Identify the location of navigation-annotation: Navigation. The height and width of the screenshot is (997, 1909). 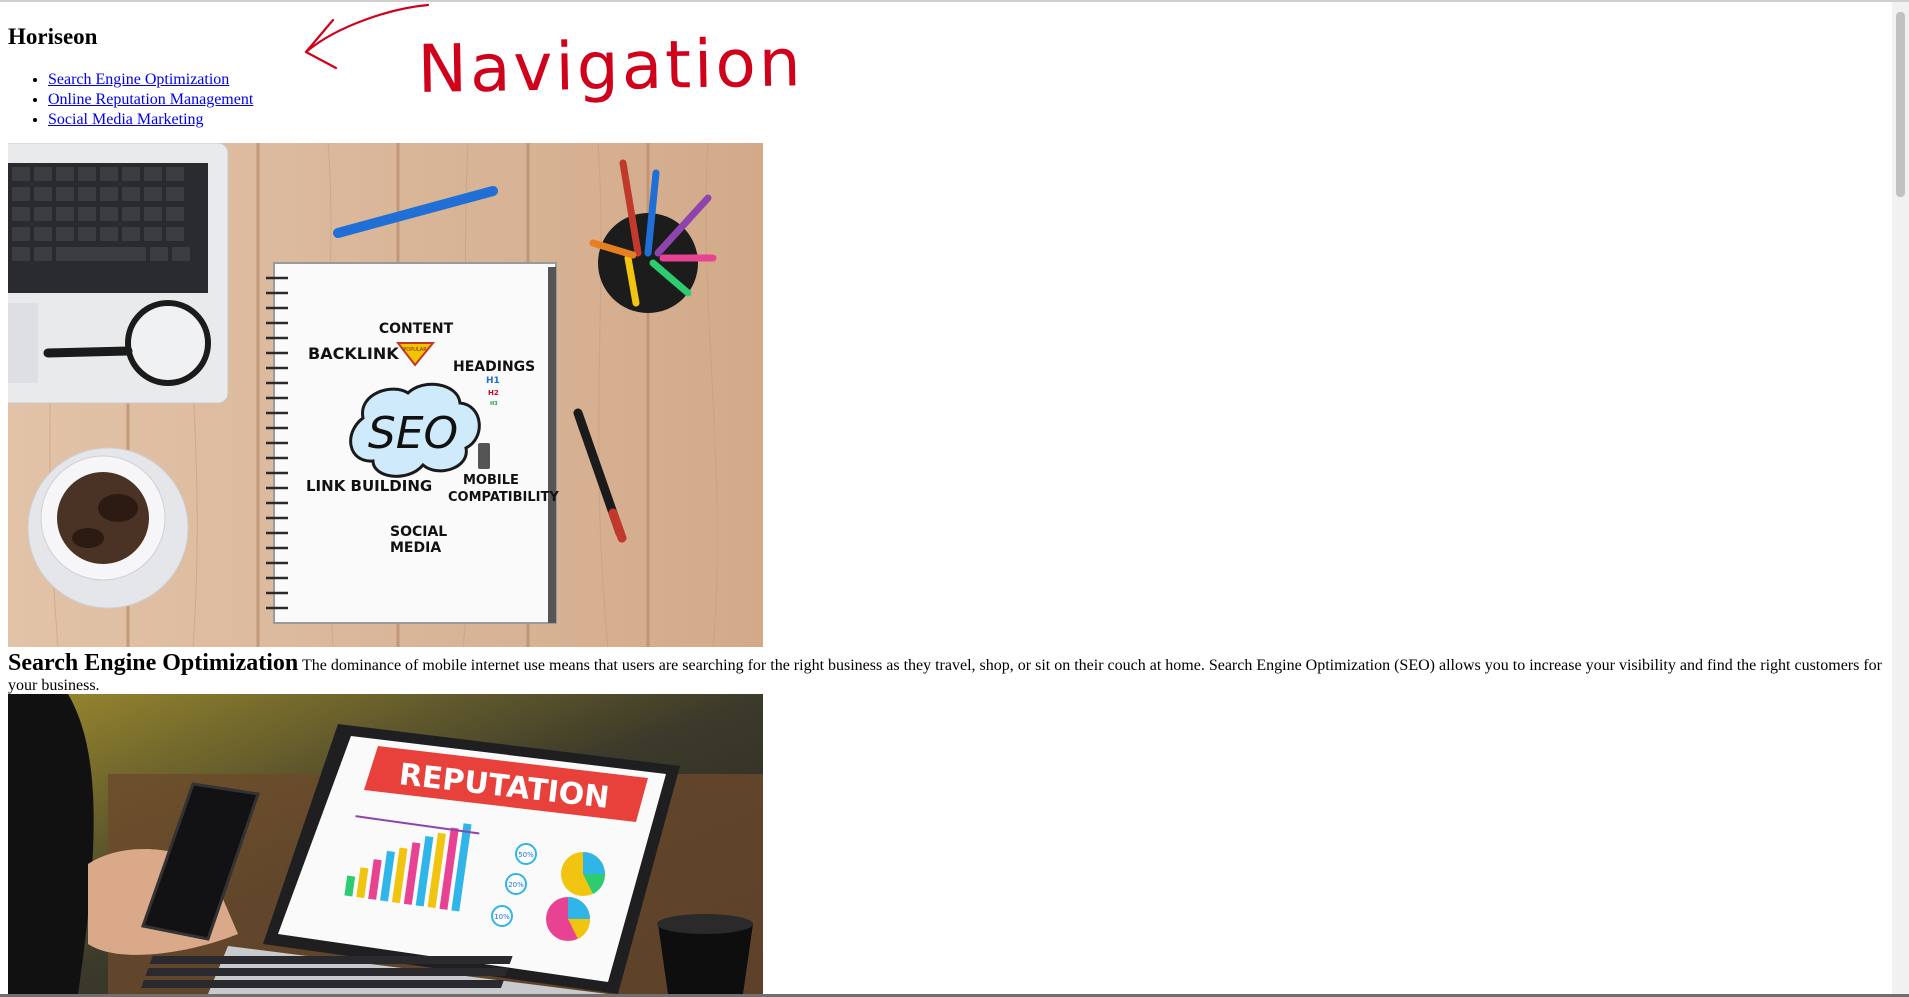
(554, 55).